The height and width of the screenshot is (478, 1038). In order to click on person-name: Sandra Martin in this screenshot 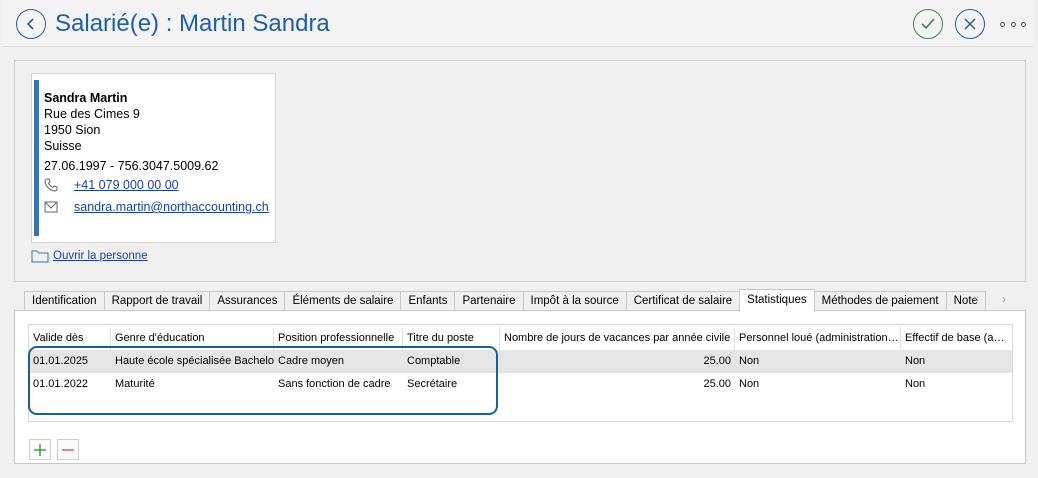, I will do `click(86, 98)`.